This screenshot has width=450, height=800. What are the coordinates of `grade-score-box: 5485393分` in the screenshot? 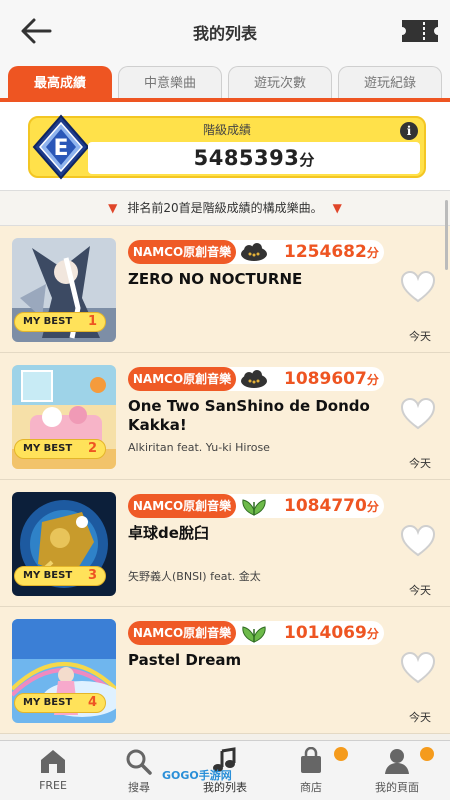 It's located at (254, 158).